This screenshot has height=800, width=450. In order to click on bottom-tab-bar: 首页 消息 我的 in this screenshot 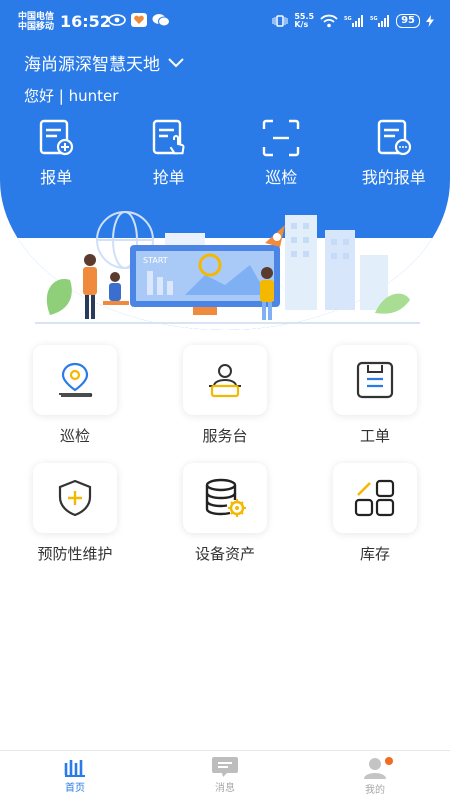, I will do `click(225, 775)`.